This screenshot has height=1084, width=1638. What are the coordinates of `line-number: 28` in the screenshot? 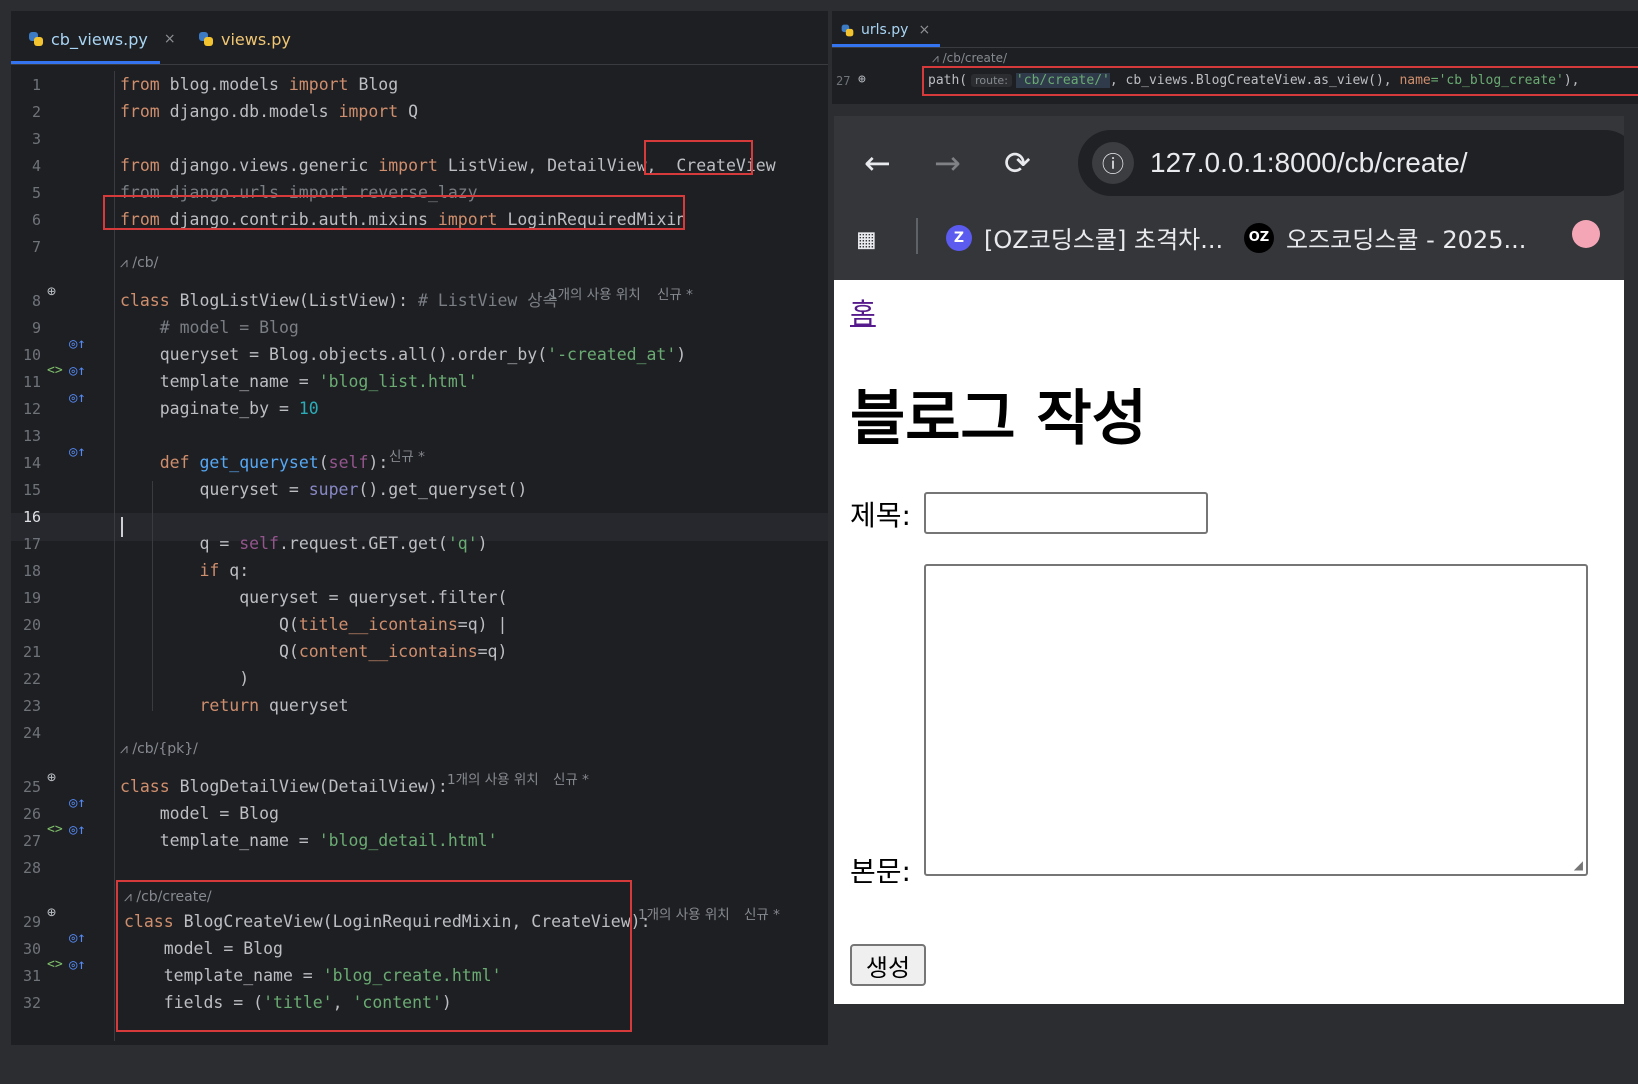 It's located at (31, 868).